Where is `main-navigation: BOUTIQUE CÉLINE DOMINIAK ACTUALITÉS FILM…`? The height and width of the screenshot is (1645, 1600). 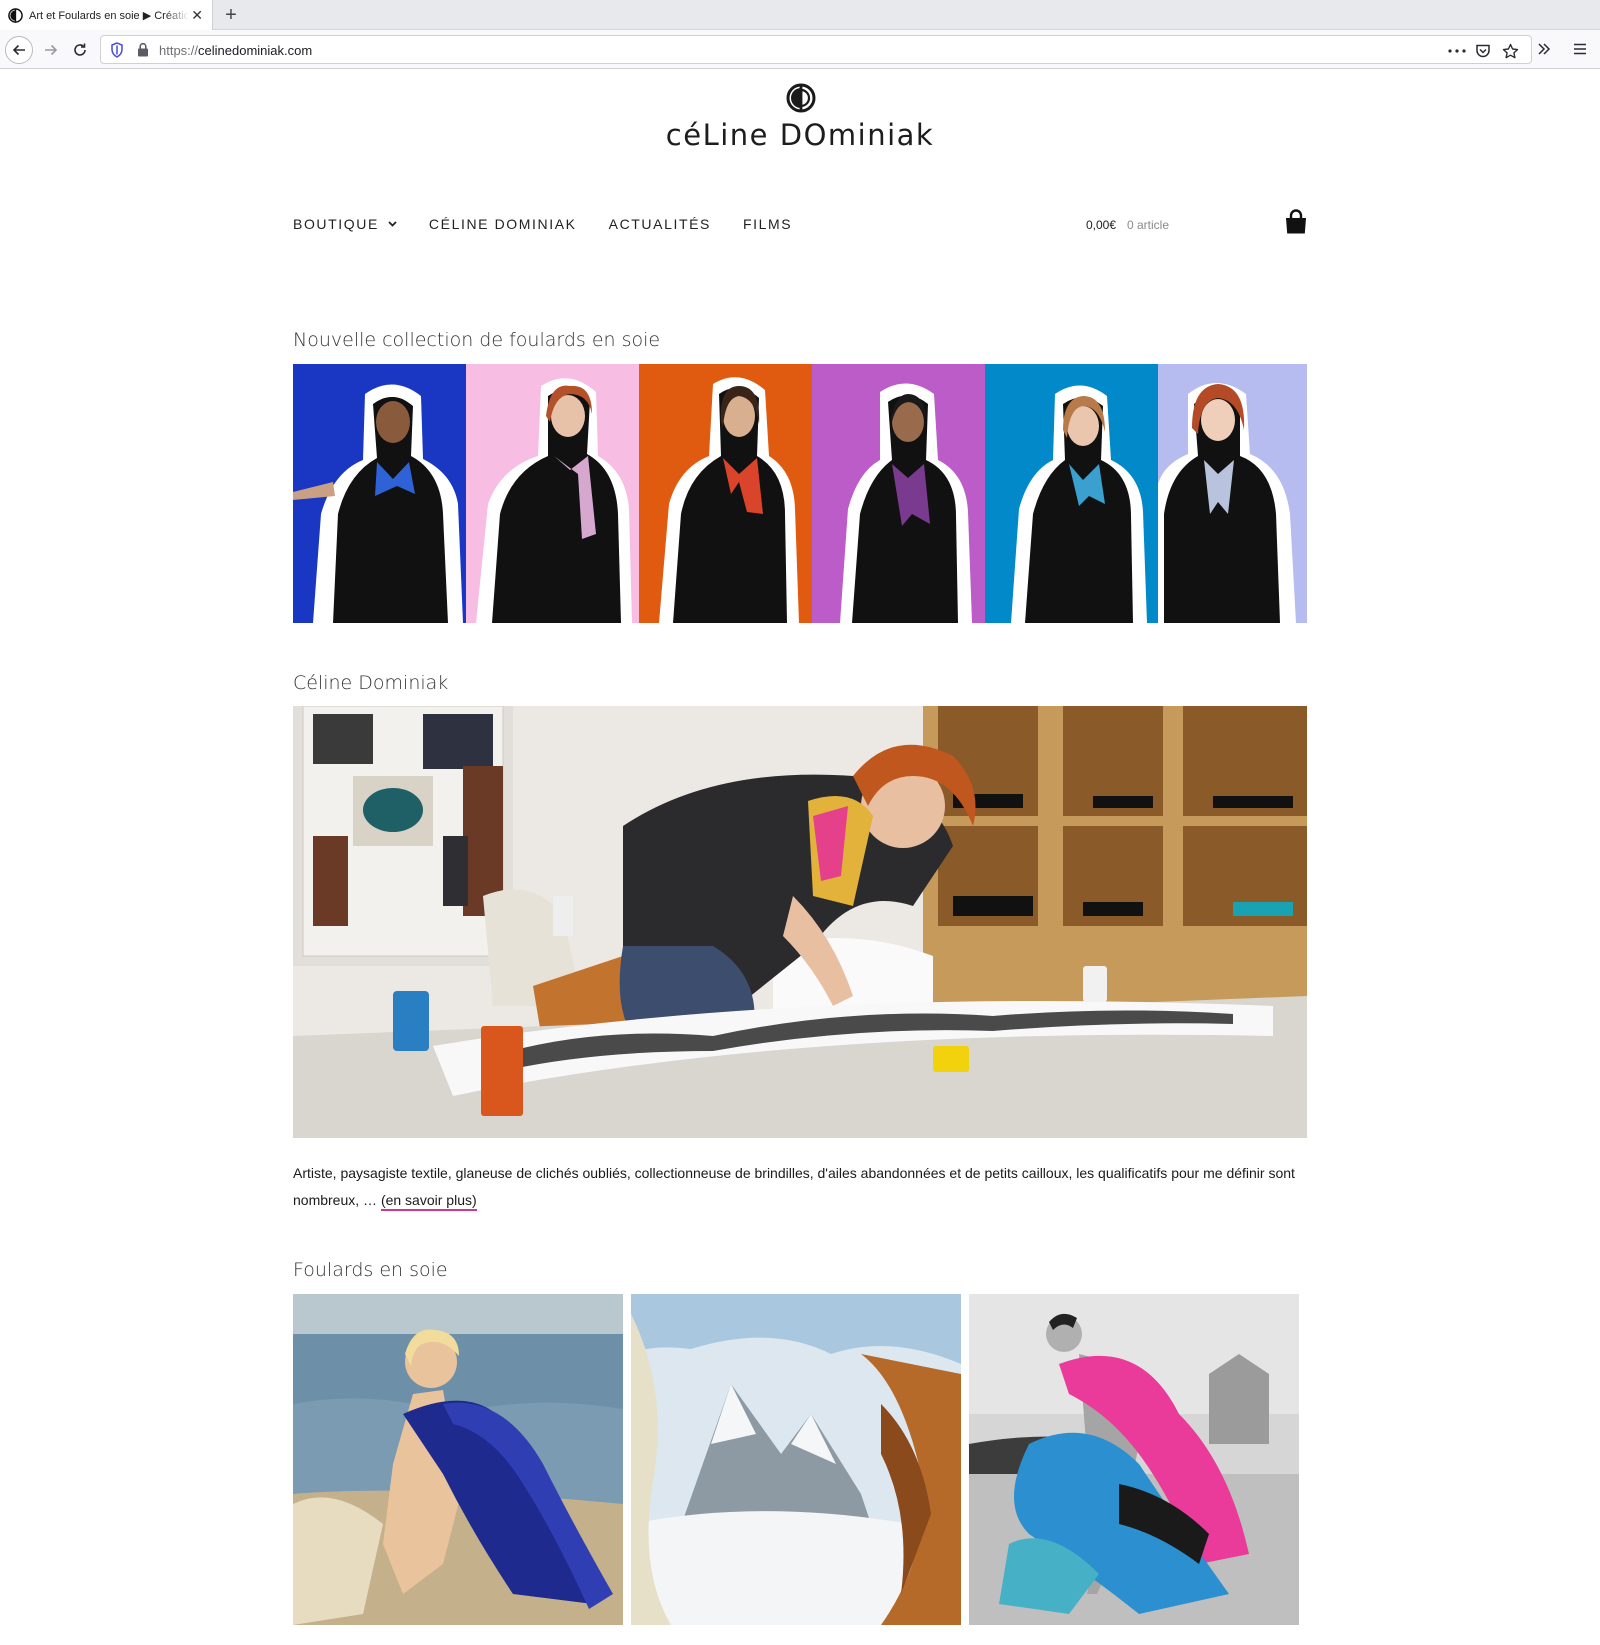 main-navigation: BOUTIQUE CÉLINE DOMINIAK ACTUALITÉS FILM… is located at coordinates (558, 224).